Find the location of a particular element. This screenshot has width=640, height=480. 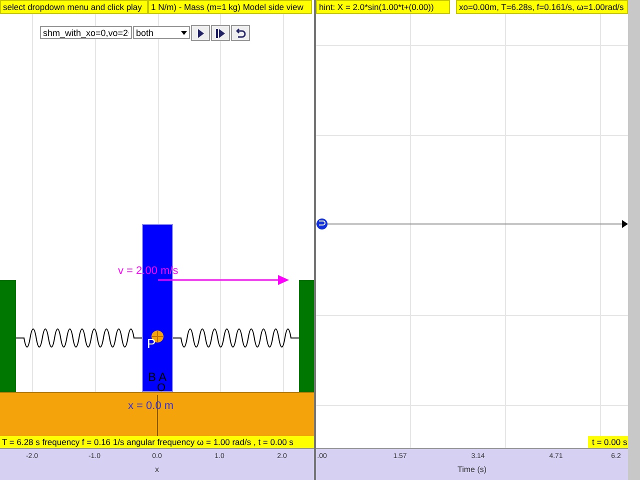

dropdown: shm_with_xo=0,vo=2 is located at coordinates (86, 32).